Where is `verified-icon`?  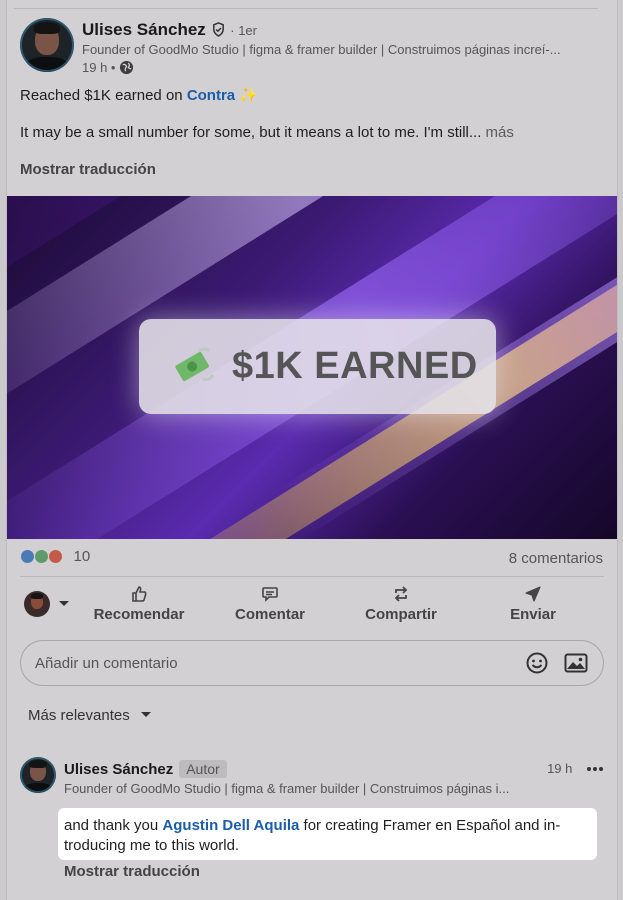 verified-icon is located at coordinates (218, 29).